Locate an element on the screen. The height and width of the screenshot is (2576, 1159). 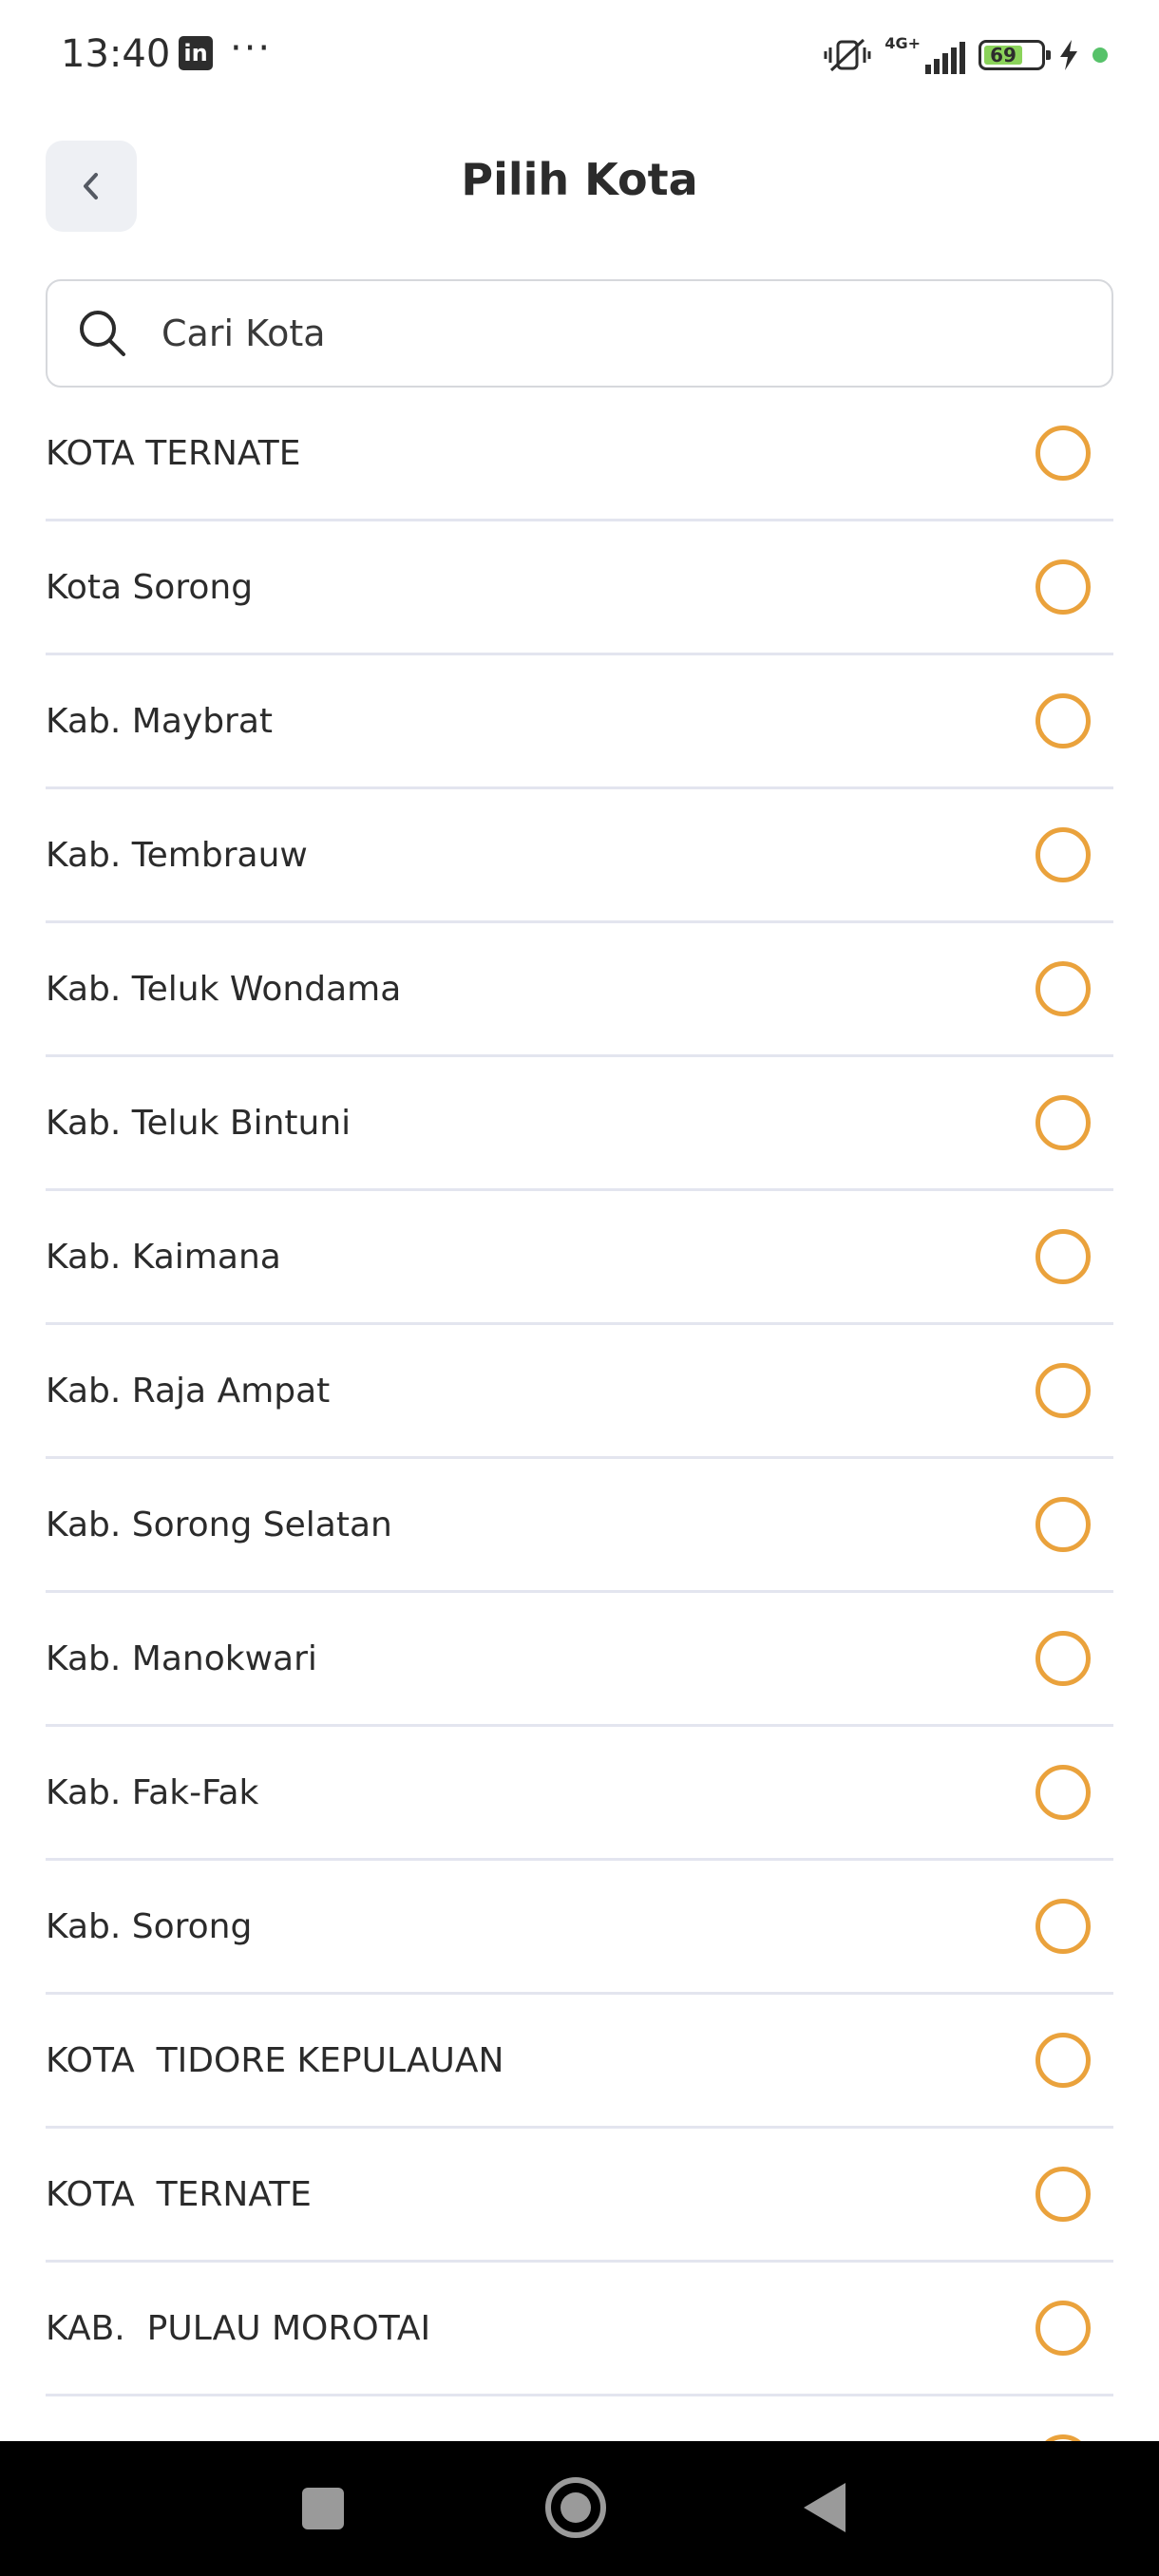
recent-apps-icon is located at coordinates (323, 2508).